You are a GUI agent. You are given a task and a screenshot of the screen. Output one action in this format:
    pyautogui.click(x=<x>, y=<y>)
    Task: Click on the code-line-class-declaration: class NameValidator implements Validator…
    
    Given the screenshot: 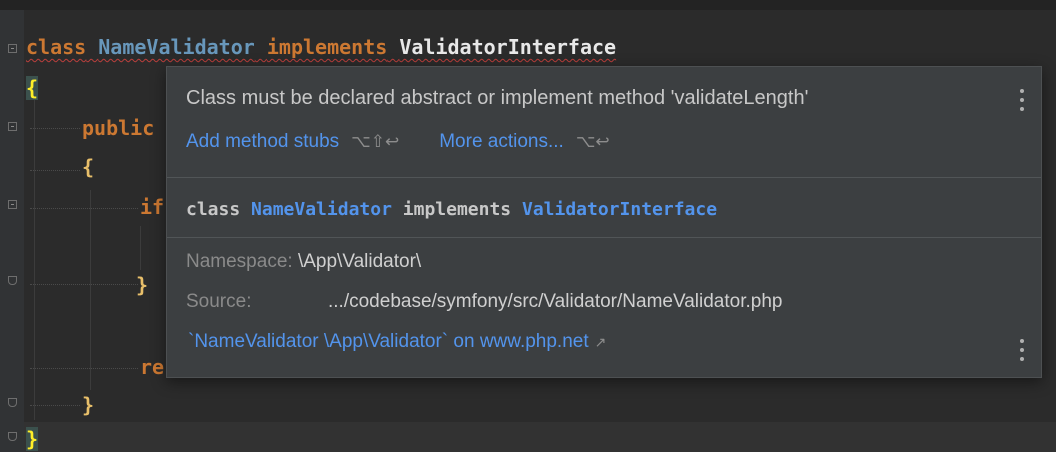 What is the action you would take?
    pyautogui.click(x=321, y=47)
    